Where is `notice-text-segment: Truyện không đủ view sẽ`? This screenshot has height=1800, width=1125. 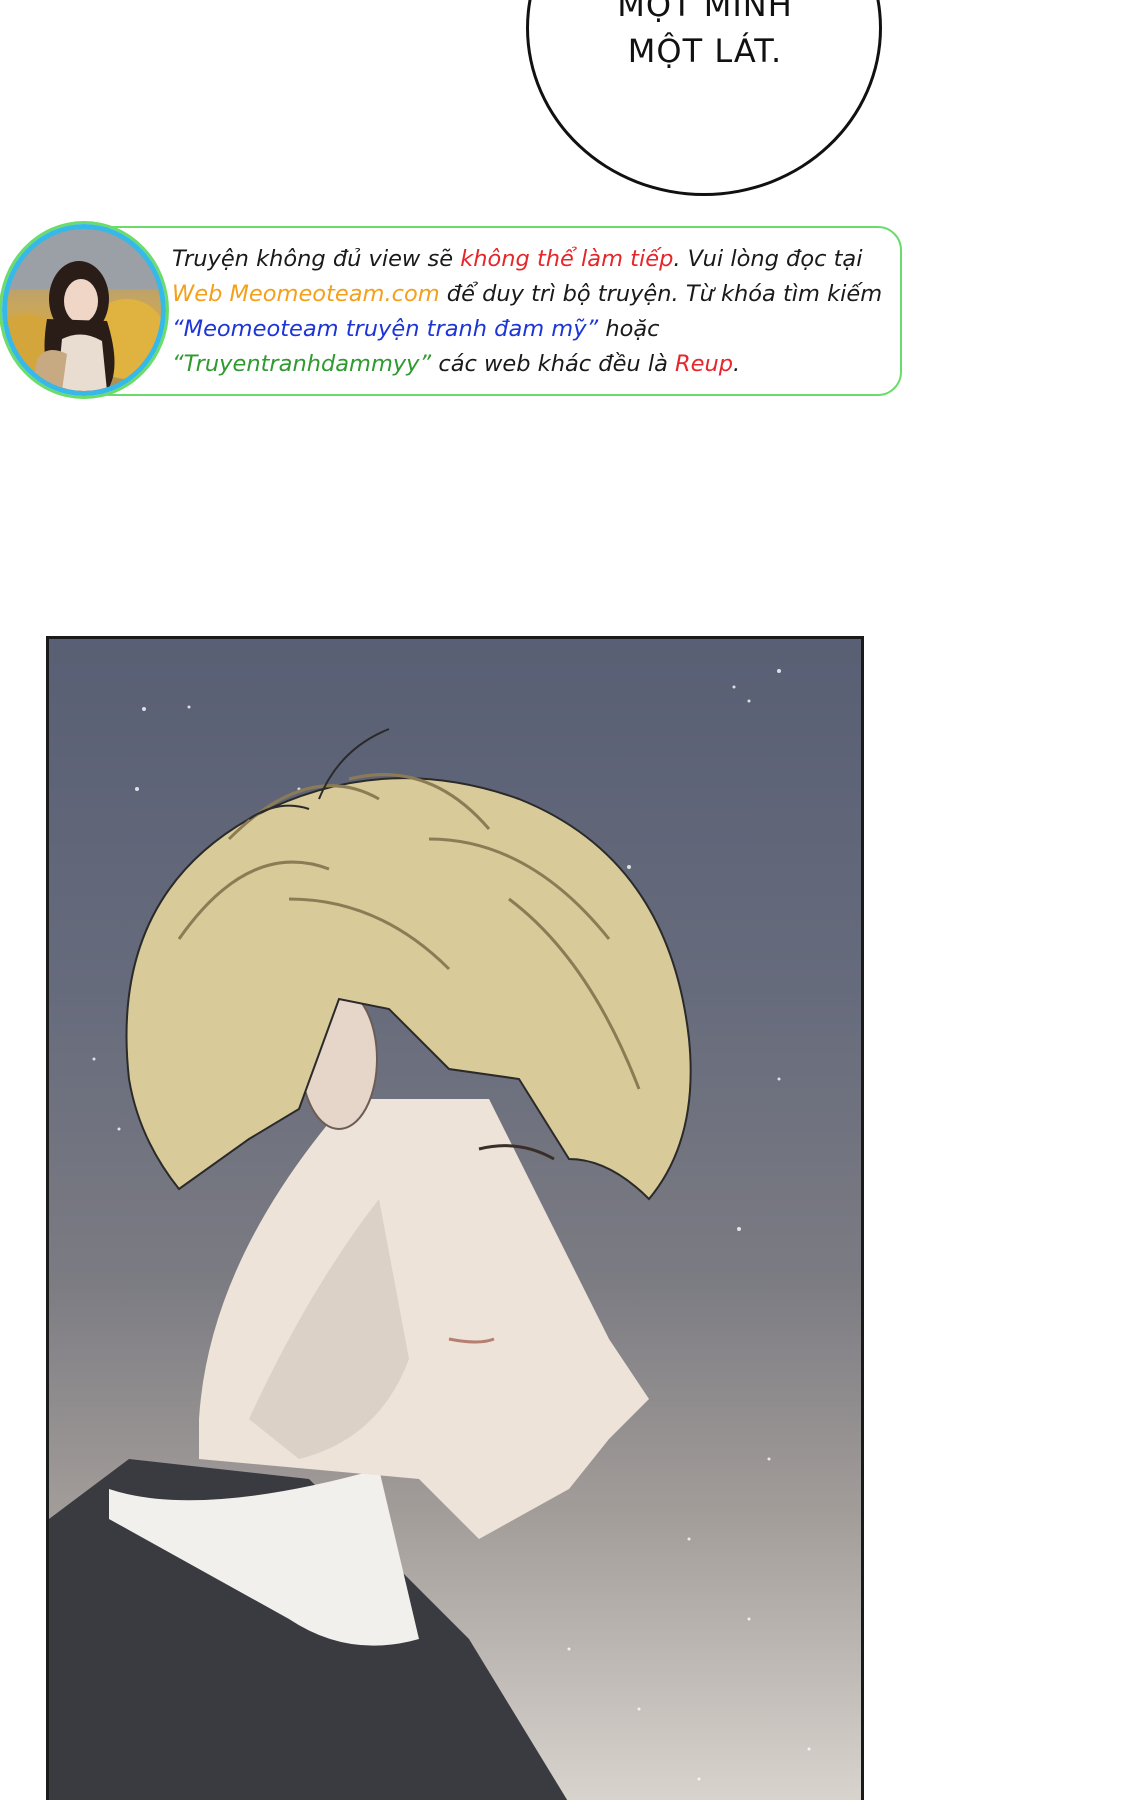
notice-text-segment: Truyện không đủ view sẽ is located at coordinates (316, 259).